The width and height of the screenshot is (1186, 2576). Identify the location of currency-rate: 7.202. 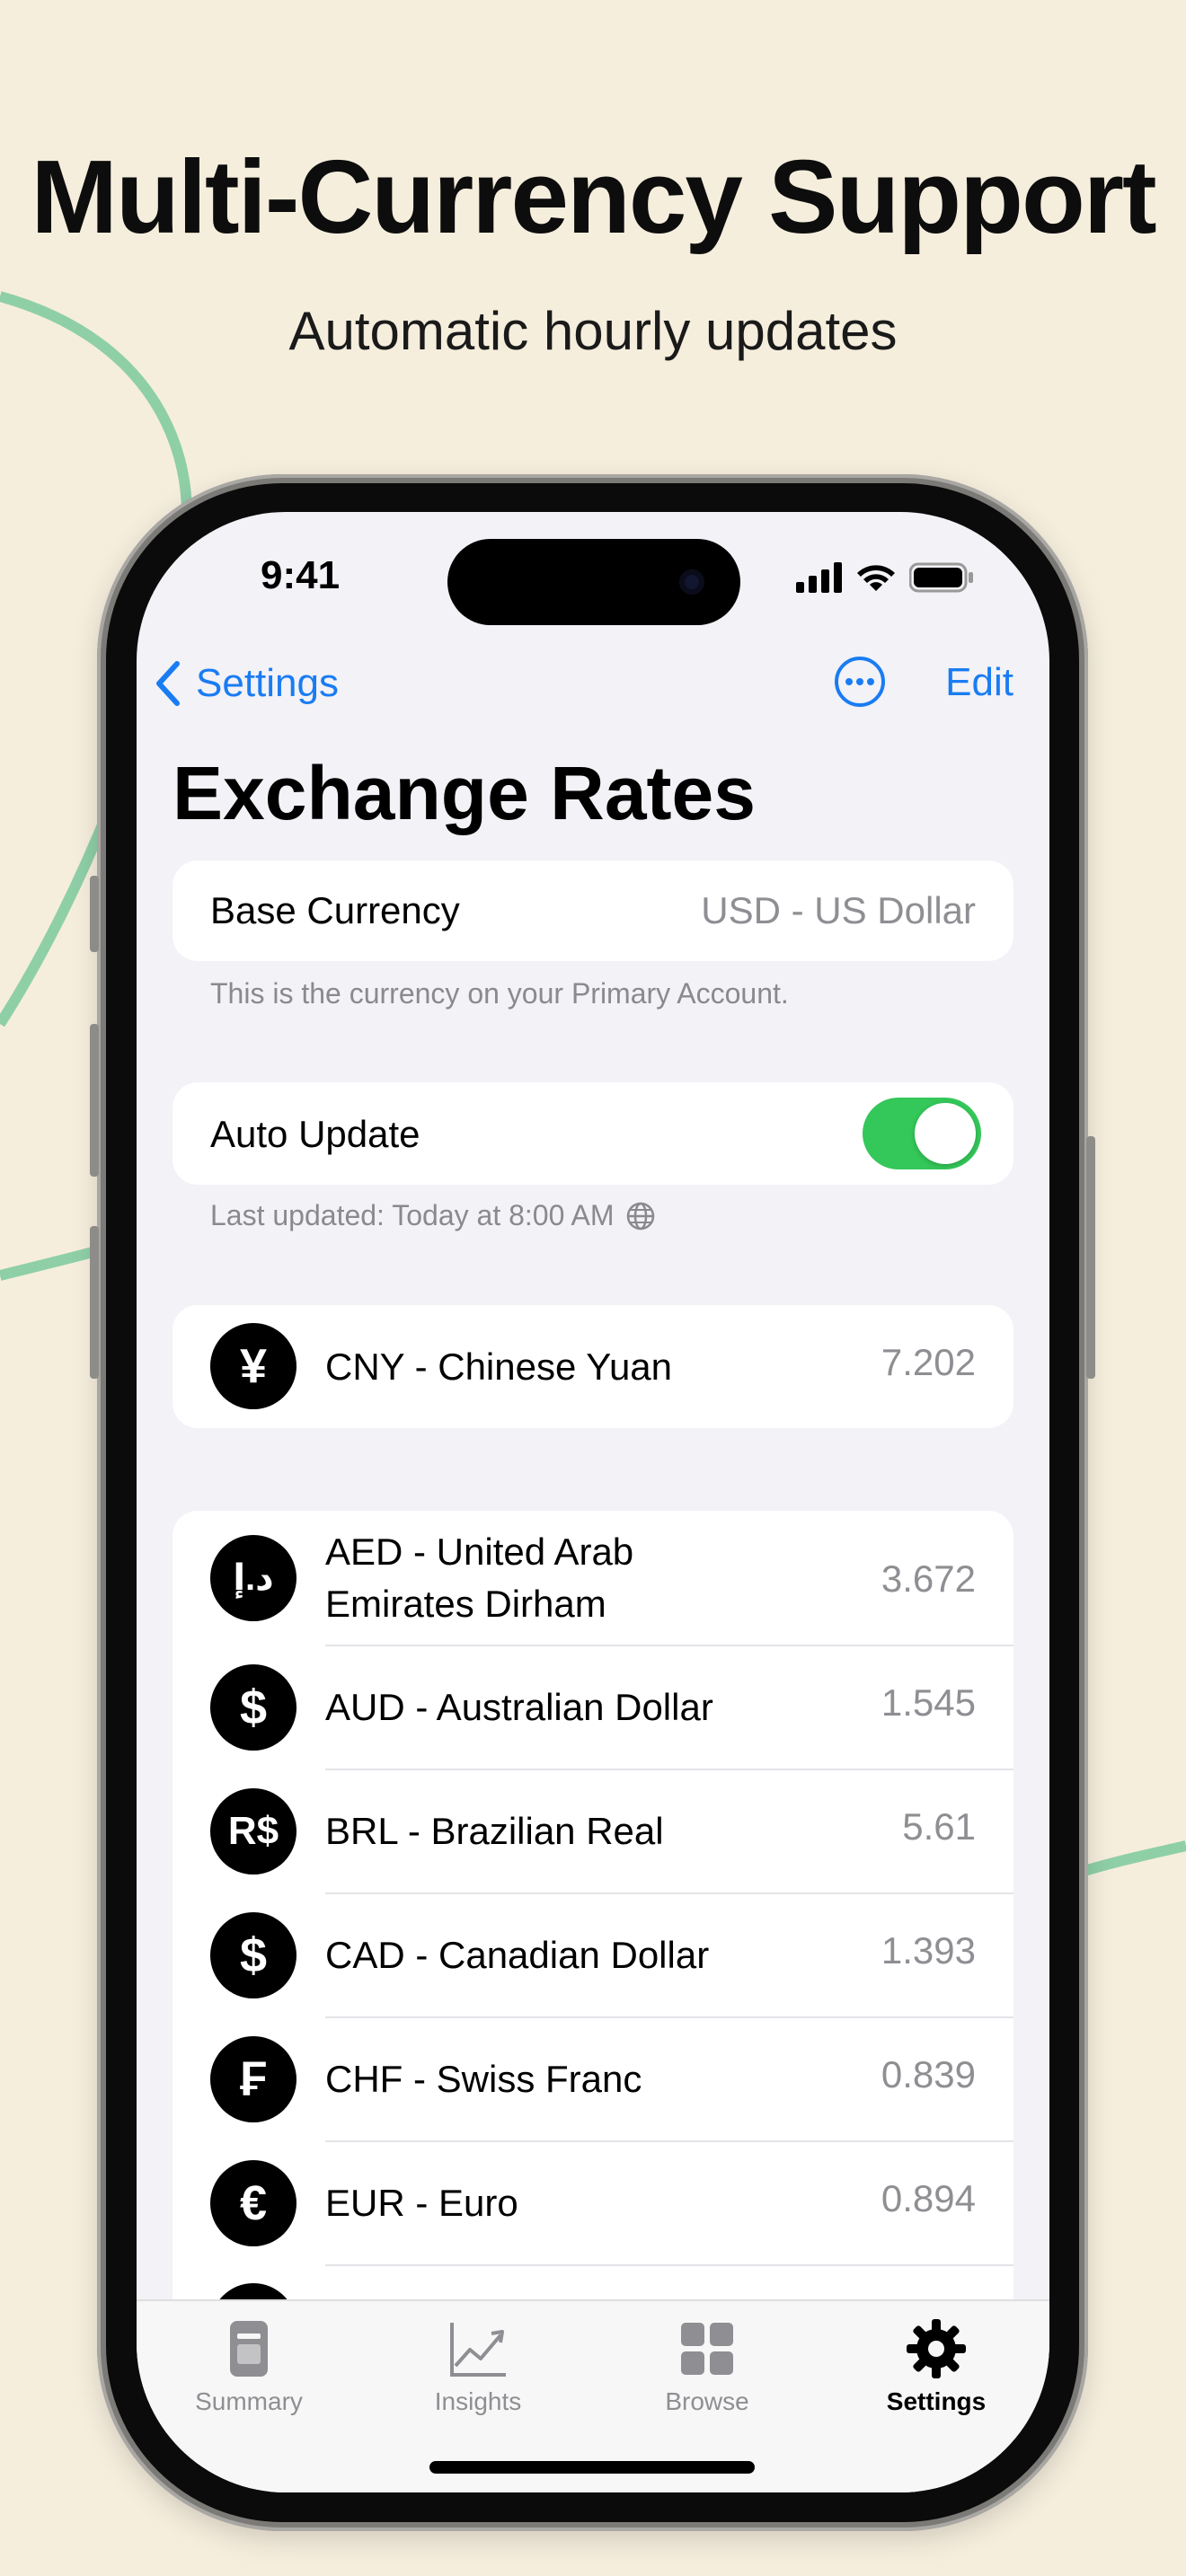
(928, 1362).